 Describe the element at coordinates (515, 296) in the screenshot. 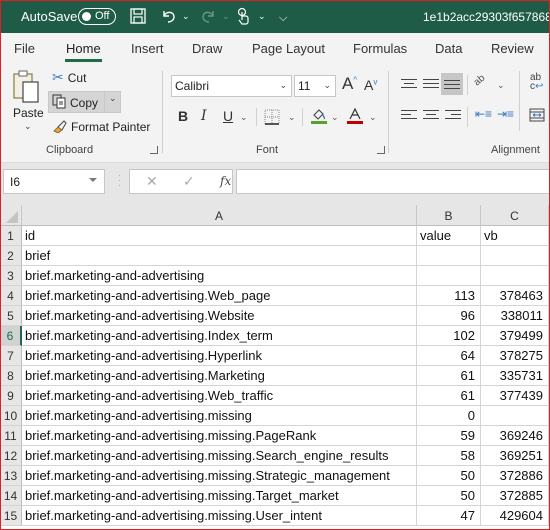

I see `cell-c: 378463` at that location.